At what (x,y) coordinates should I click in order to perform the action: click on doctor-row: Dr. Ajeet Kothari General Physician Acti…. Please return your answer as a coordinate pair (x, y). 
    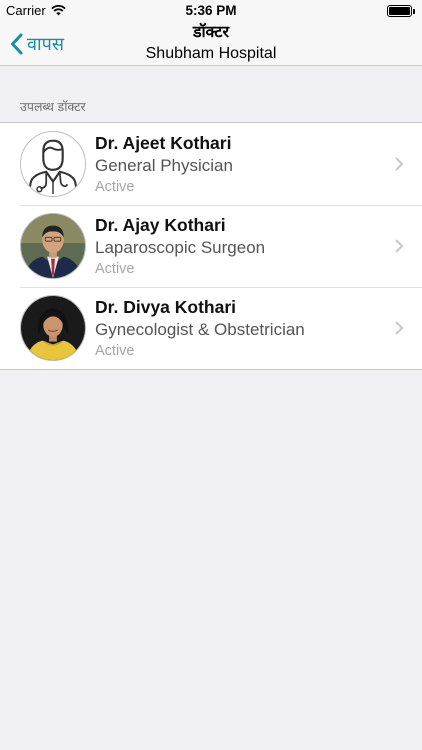
    Looking at the image, I should click on (211, 164).